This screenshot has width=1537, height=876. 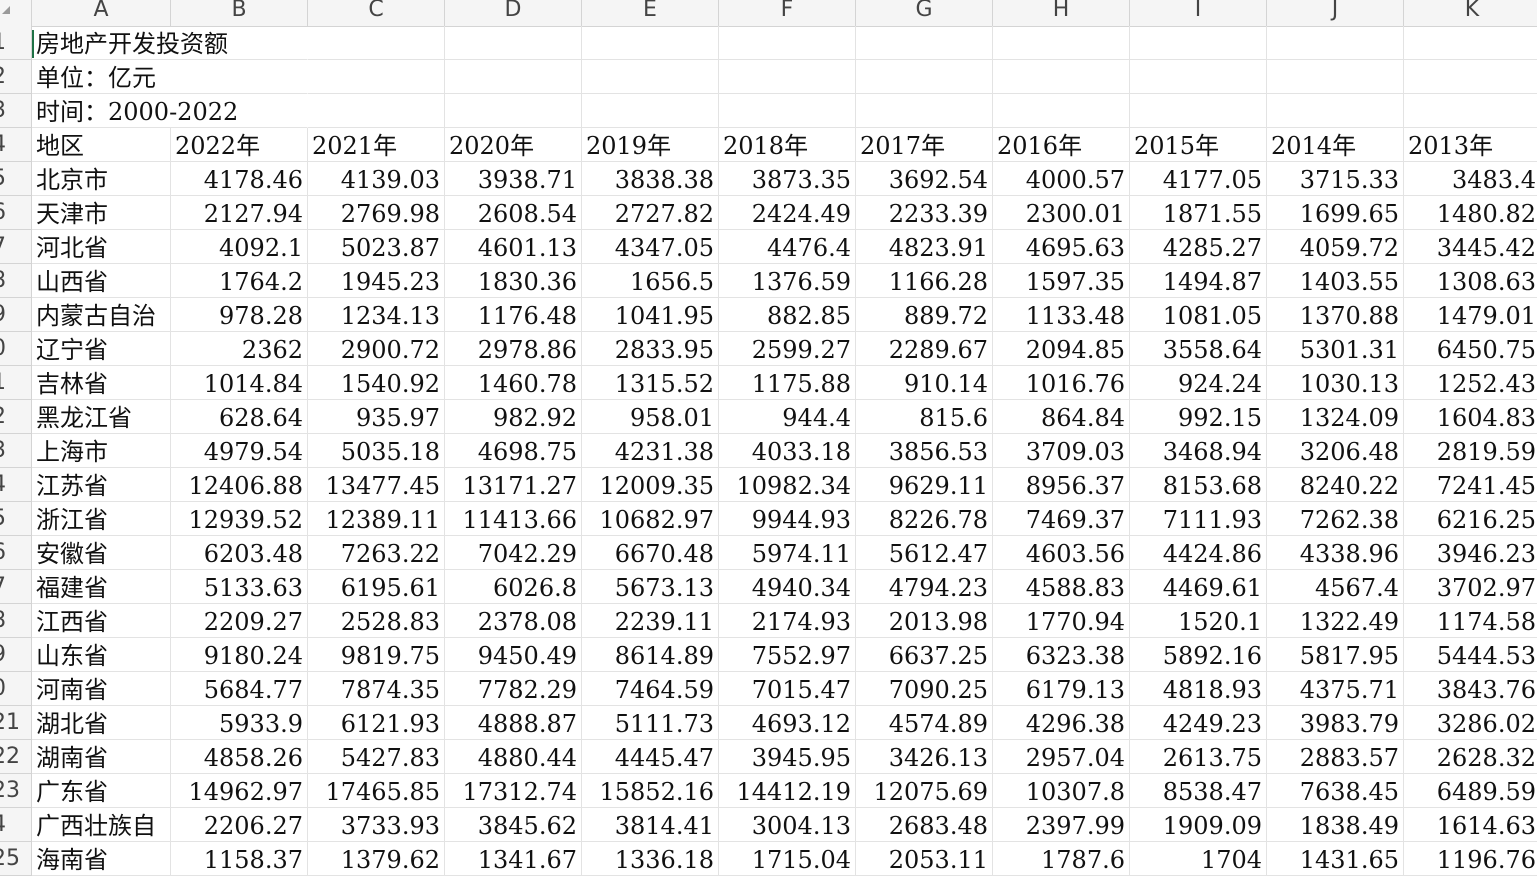 What do you see at coordinates (239, 383) in the screenshot?
I see `value-cell: 1014.84` at bounding box center [239, 383].